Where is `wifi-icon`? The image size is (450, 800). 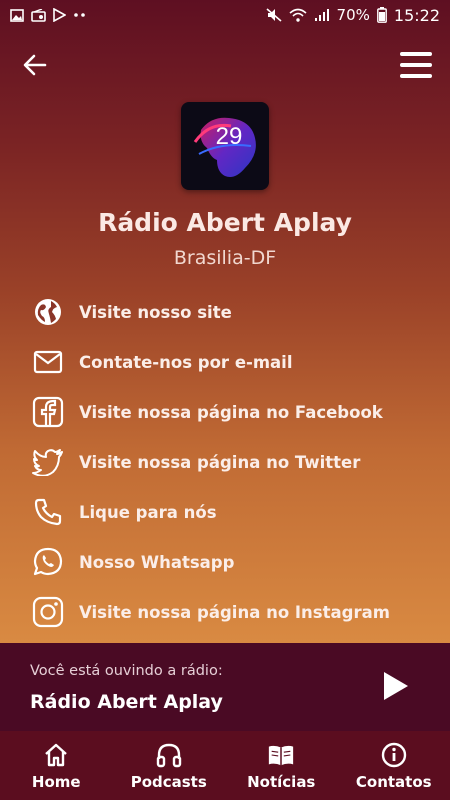
wifi-icon is located at coordinates (298, 15).